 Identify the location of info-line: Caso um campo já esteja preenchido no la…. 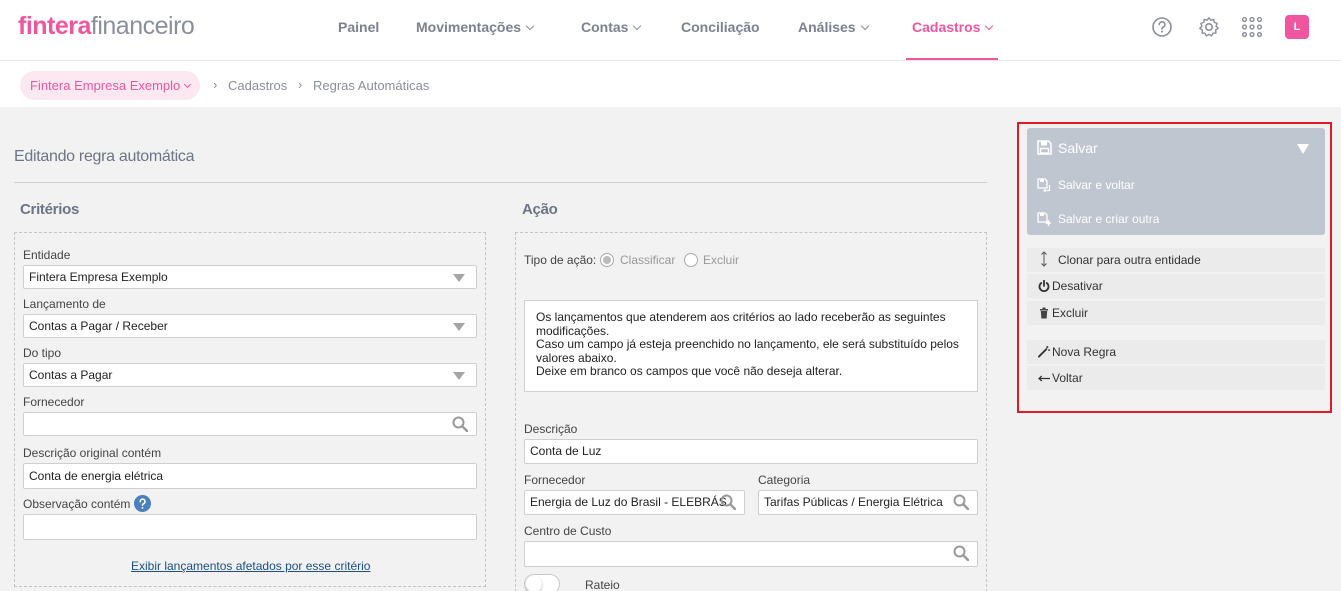
(747, 351).